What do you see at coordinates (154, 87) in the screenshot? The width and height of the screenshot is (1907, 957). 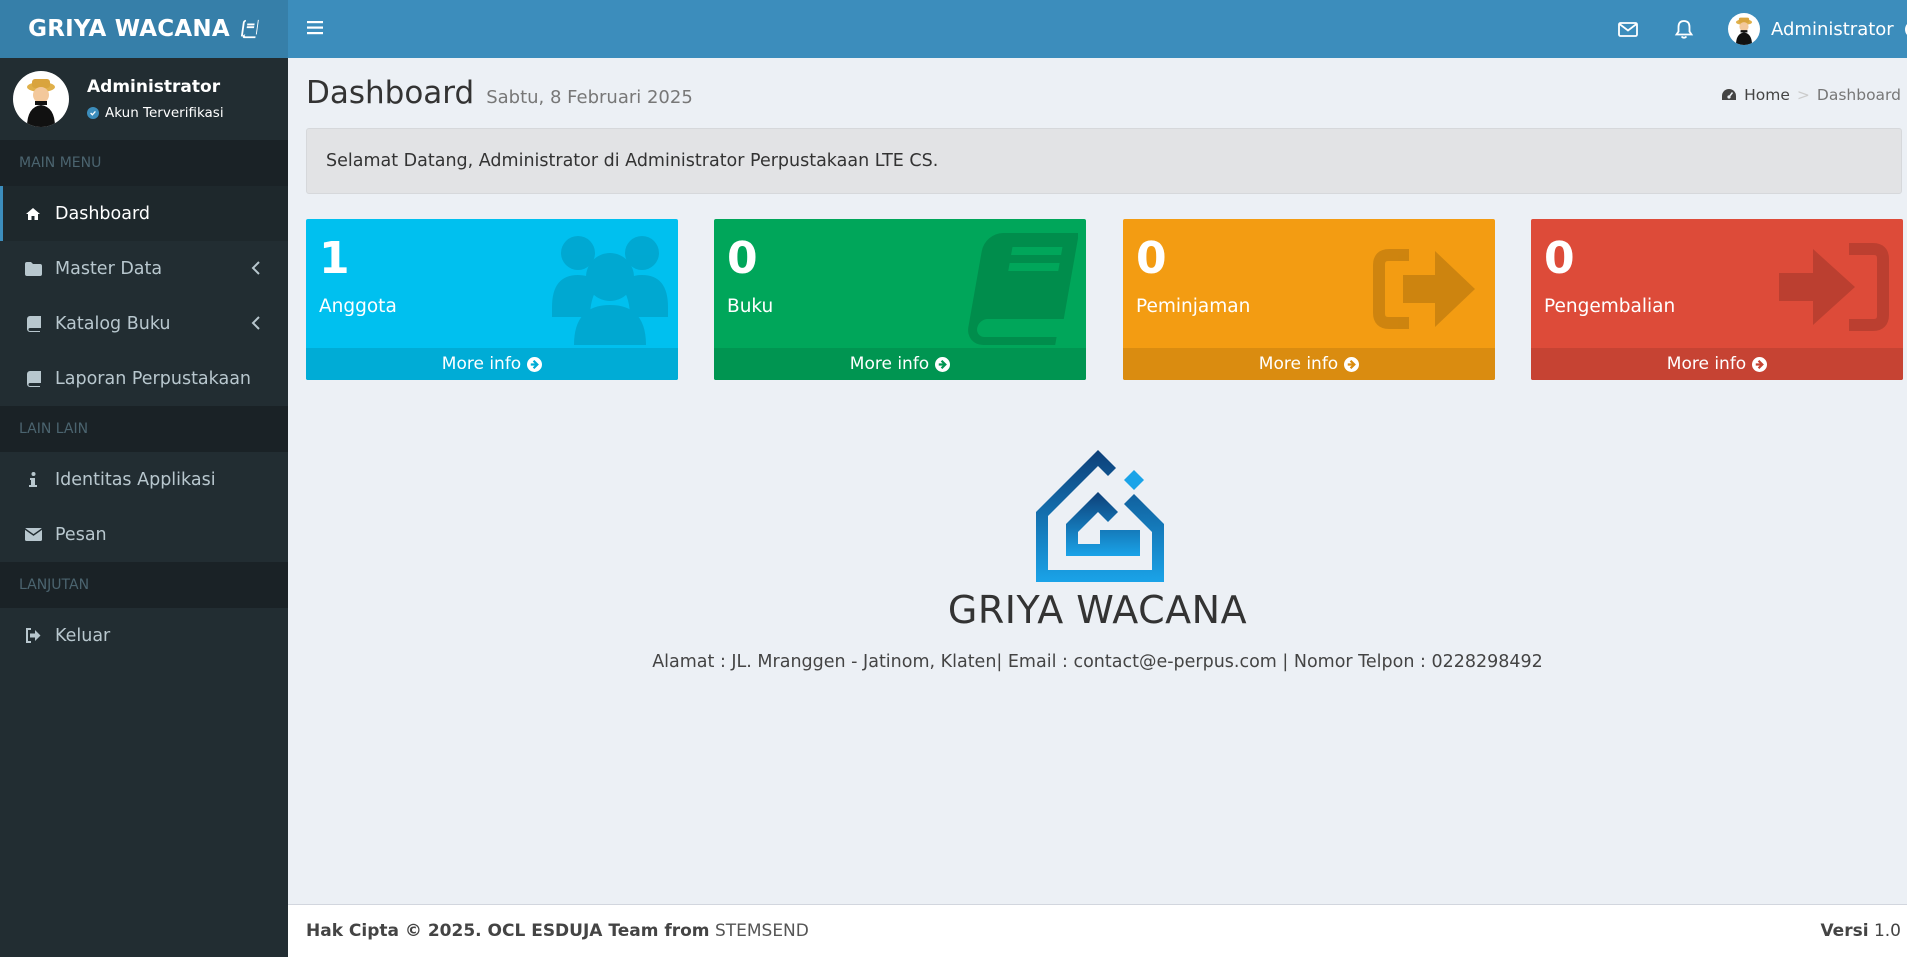 I see `user-name: Administrator` at bounding box center [154, 87].